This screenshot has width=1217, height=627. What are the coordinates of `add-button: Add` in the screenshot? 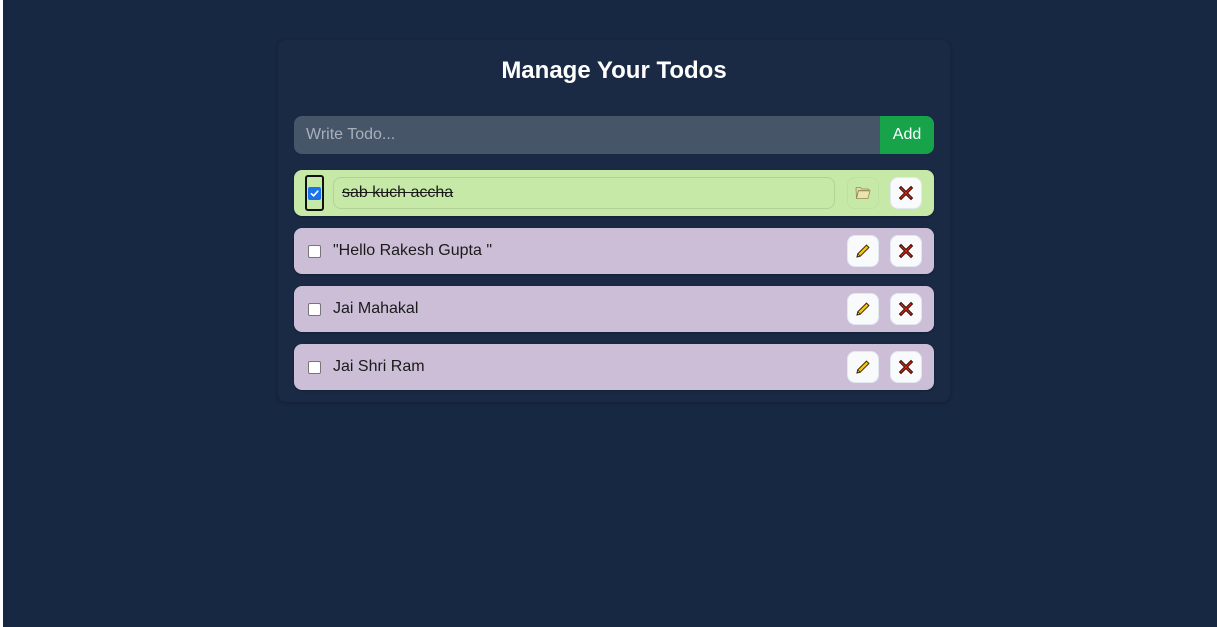 It's located at (907, 135).